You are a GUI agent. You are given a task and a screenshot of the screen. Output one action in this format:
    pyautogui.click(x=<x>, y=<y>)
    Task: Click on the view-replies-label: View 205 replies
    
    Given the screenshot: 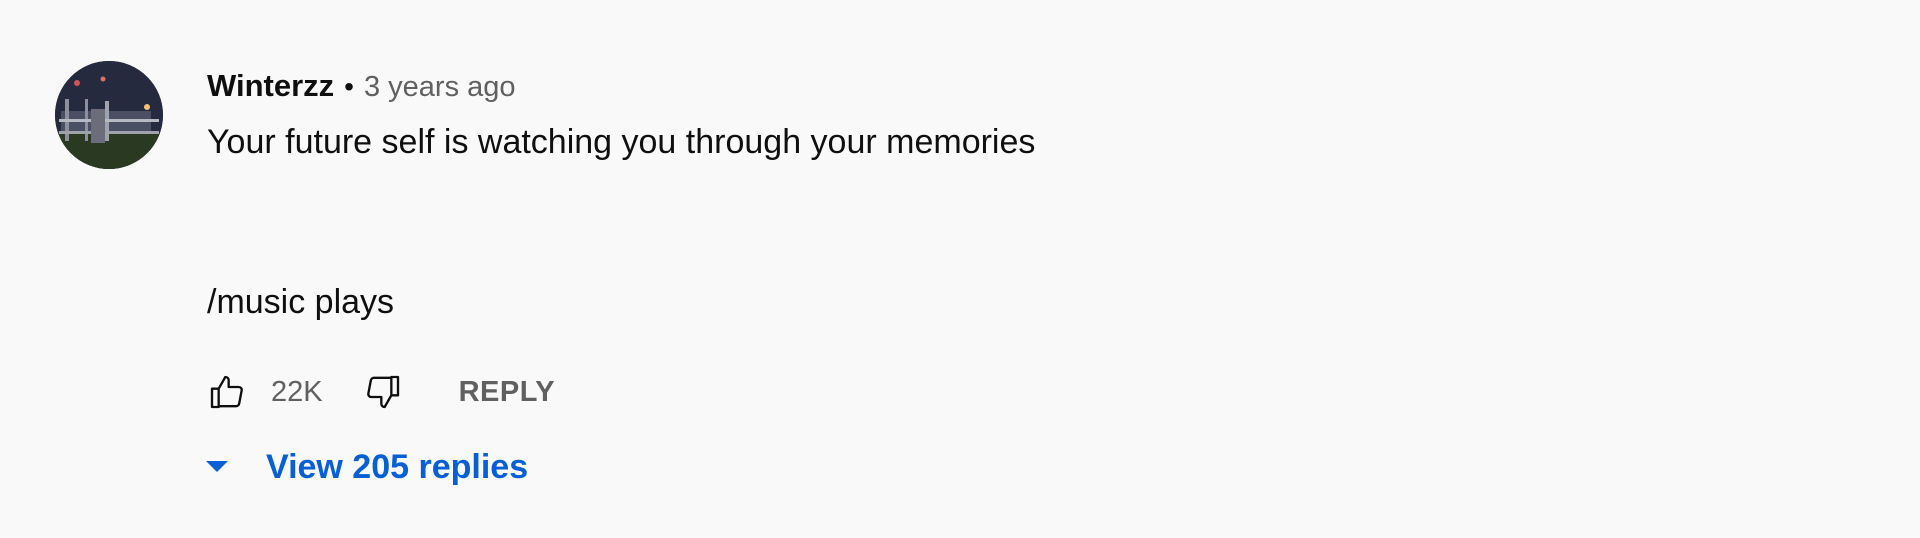 What is the action you would take?
    pyautogui.click(x=397, y=466)
    